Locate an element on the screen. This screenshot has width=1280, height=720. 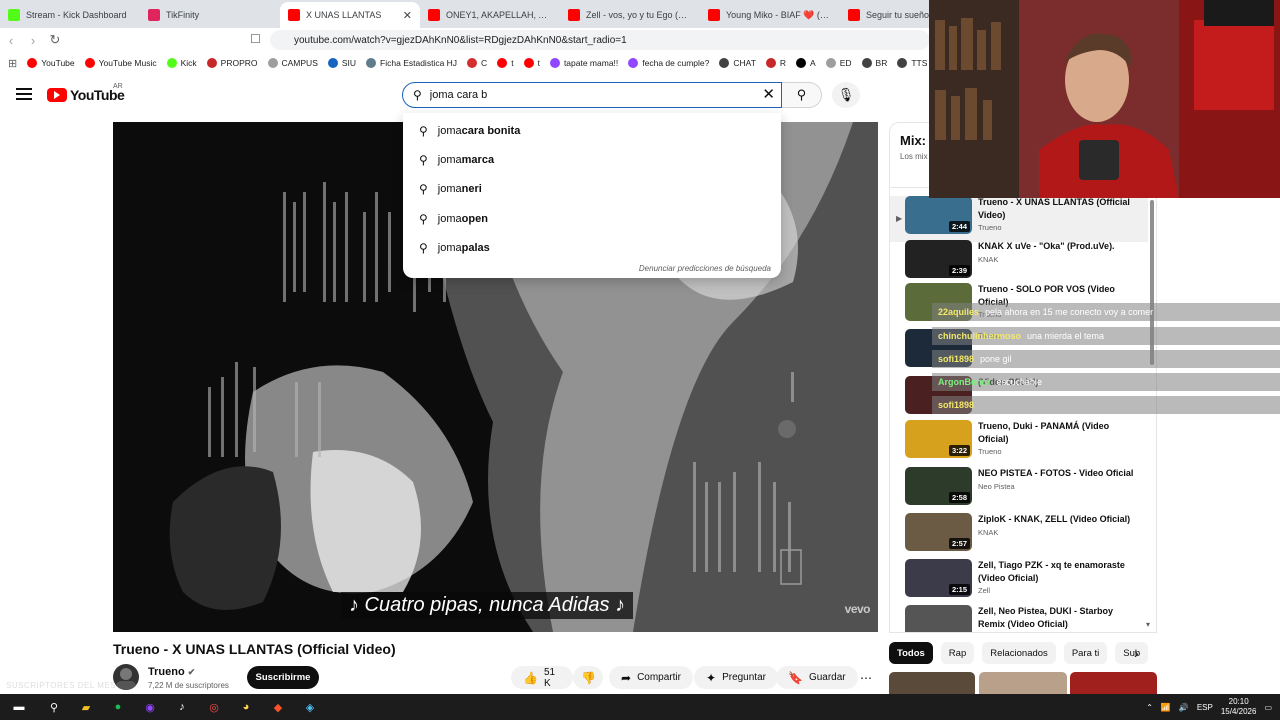
bookmark-item: C is located at coordinates (477, 63).